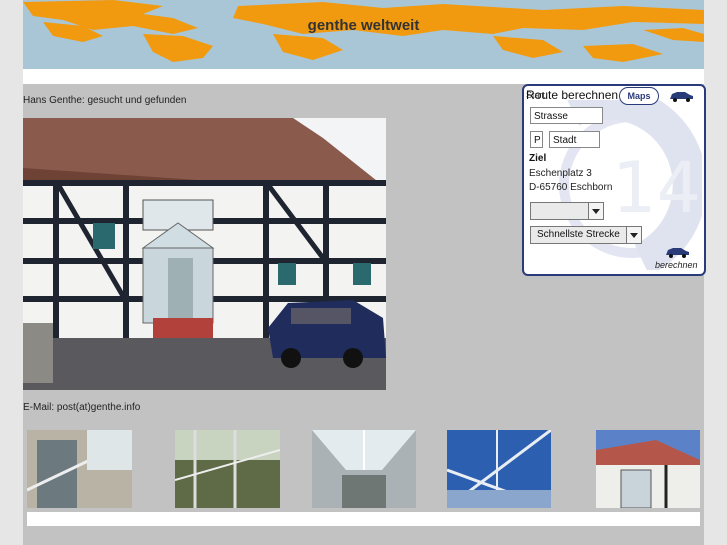 The width and height of the screenshot is (727, 545). What do you see at coordinates (639, 96) in the screenshot?
I see `maps-logo: Maps` at bounding box center [639, 96].